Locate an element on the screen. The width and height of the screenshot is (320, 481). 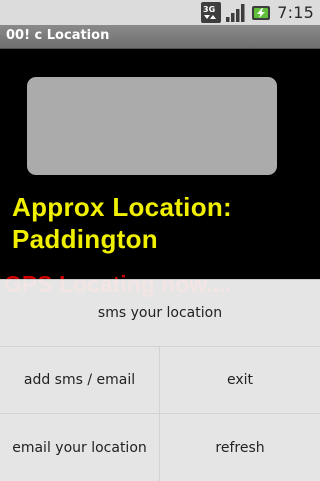
location-text: Approx Location: Paddington is located at coordinates (162, 223).